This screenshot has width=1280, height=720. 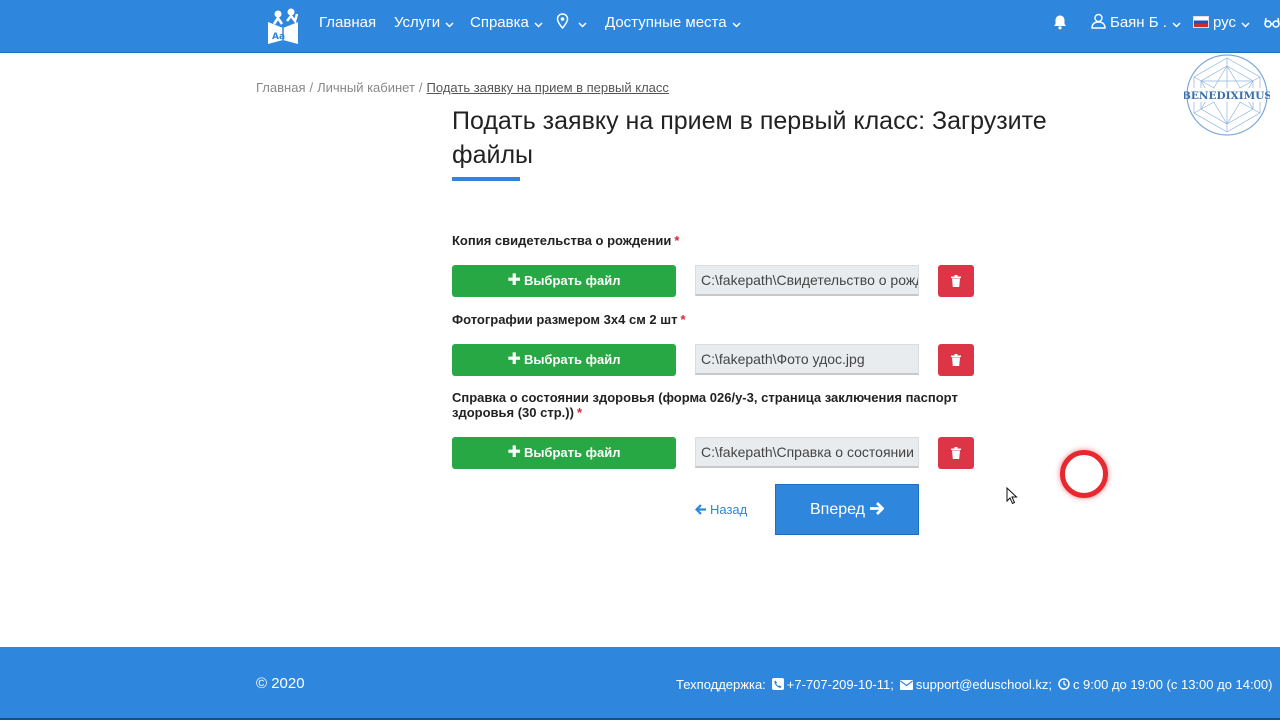 What do you see at coordinates (562, 240) in the screenshot?
I see `field-label-text: Копия свидетельства о рождении` at bounding box center [562, 240].